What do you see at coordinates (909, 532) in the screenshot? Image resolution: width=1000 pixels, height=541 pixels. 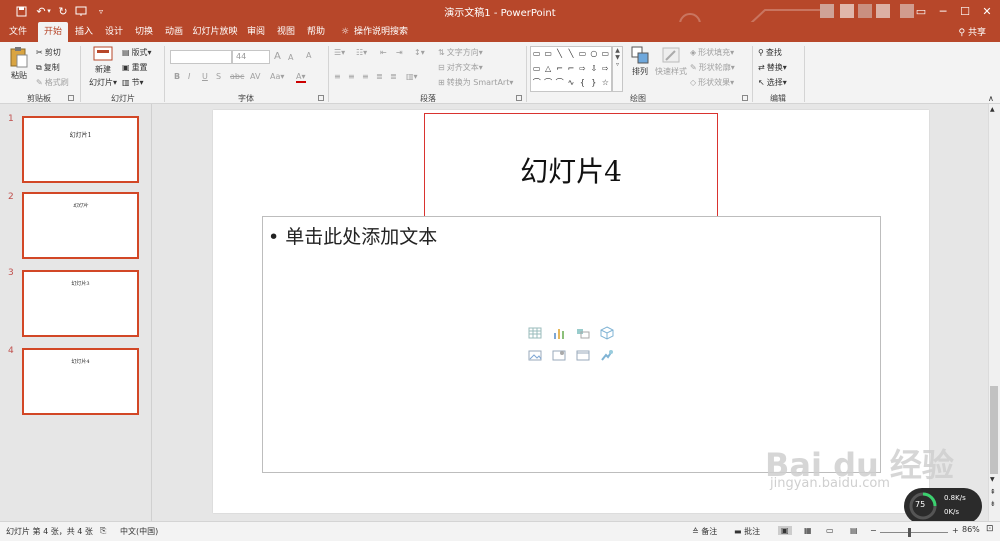 I see `zoom-slider-knob` at bounding box center [909, 532].